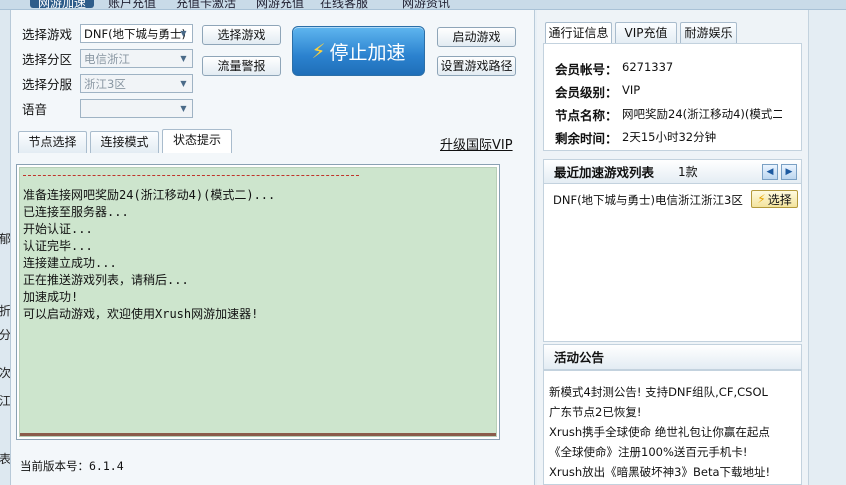  Describe the element at coordinates (631, 90) in the screenshot. I see `member-level-value: VIP` at that location.